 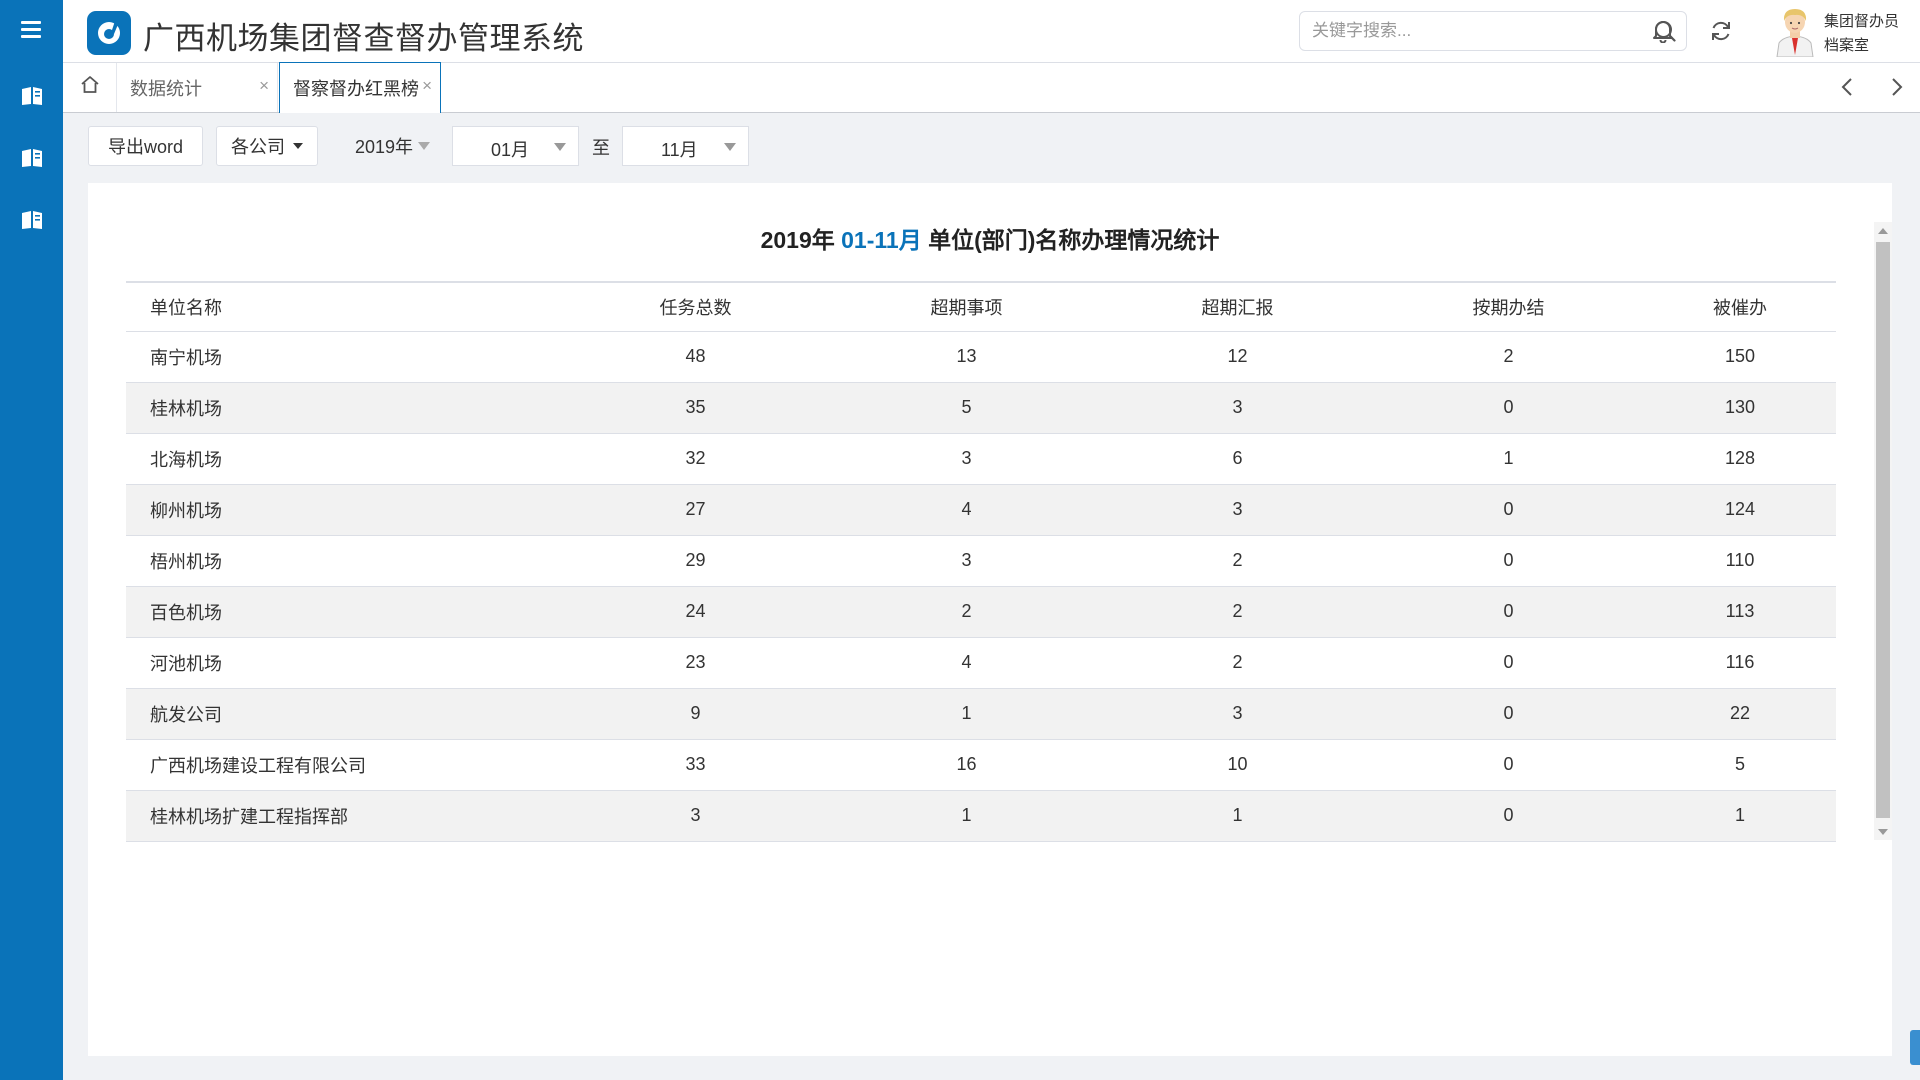 What do you see at coordinates (1847, 87) in the screenshot?
I see `chevron-left-icon` at bounding box center [1847, 87].